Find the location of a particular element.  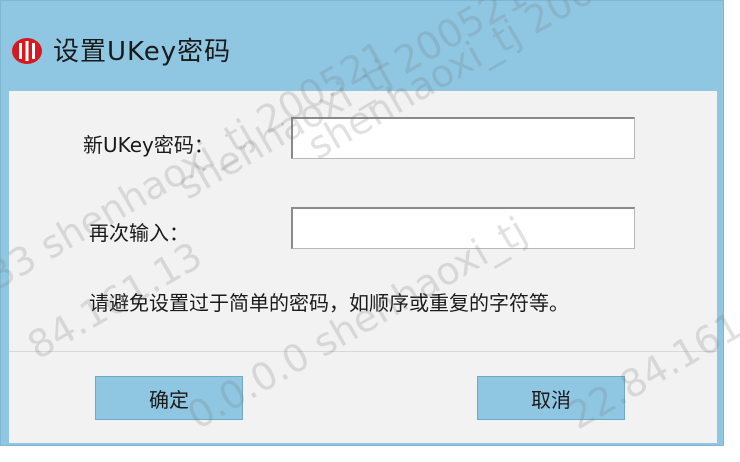

dialog-title: 设置UKey密码 is located at coordinates (142, 52).